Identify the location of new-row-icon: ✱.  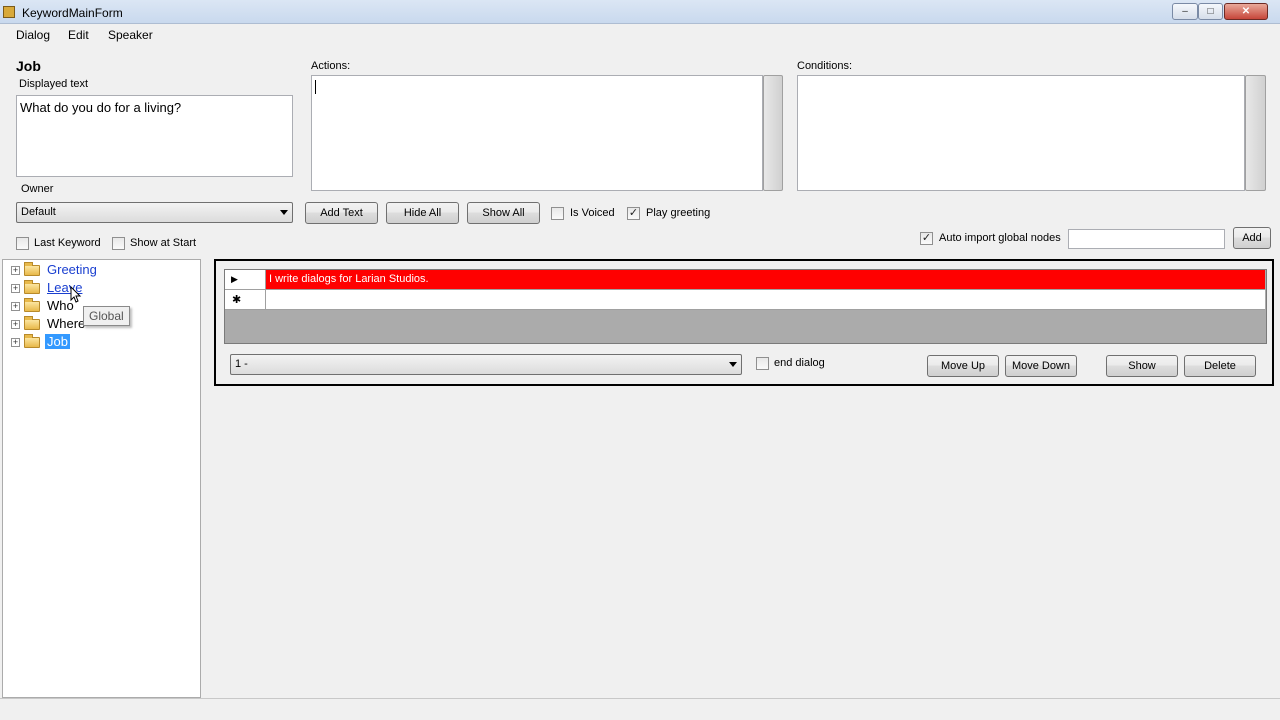
(237, 300).